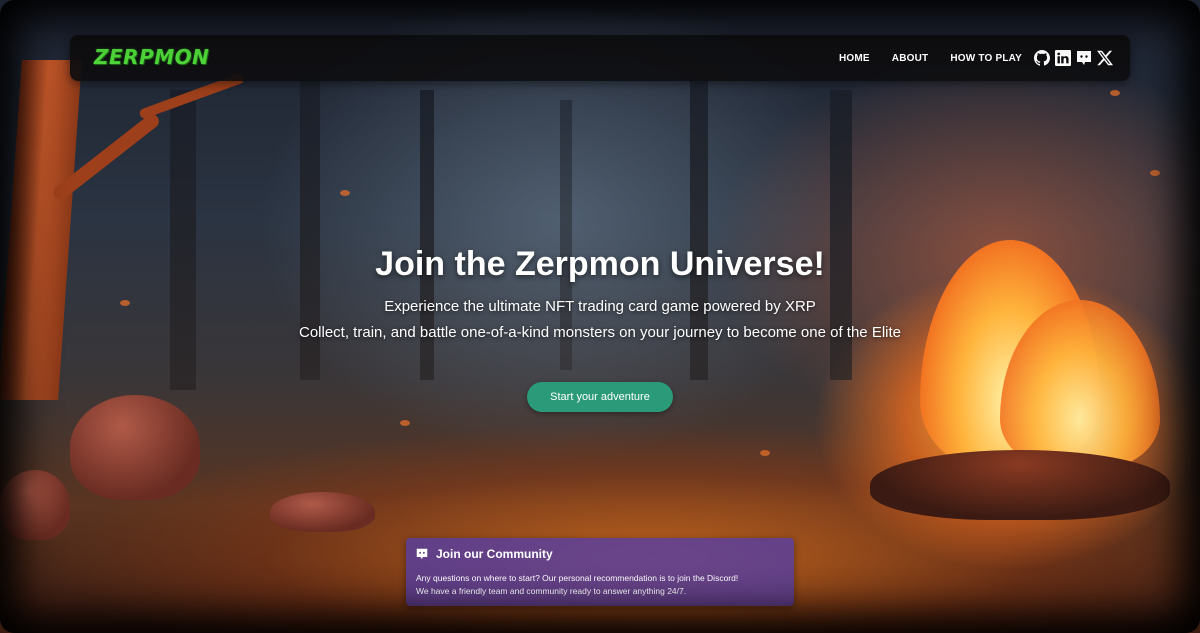 The image size is (1200, 633). I want to click on nav-how-to-play-link: HOW TO PLAY, so click(986, 58).